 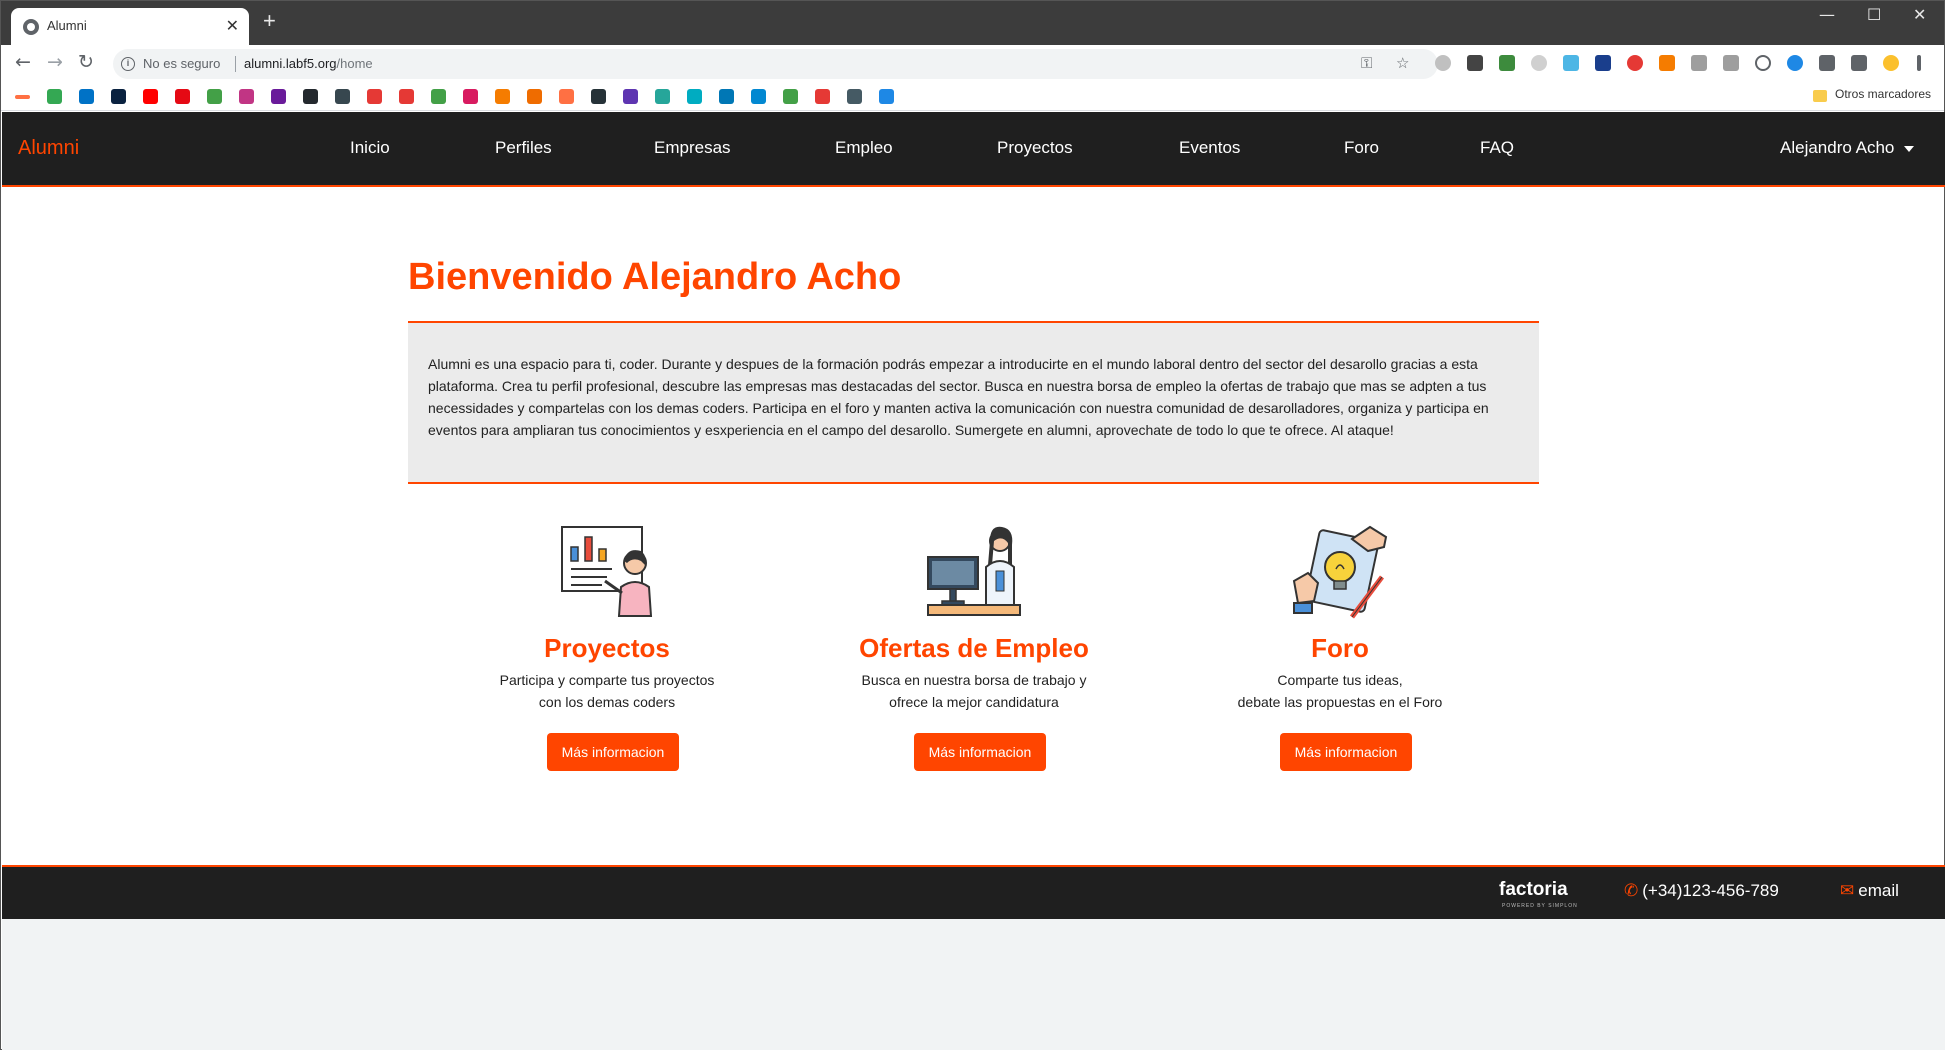 What do you see at coordinates (246, 96) in the screenshot?
I see `instagram-icon` at bounding box center [246, 96].